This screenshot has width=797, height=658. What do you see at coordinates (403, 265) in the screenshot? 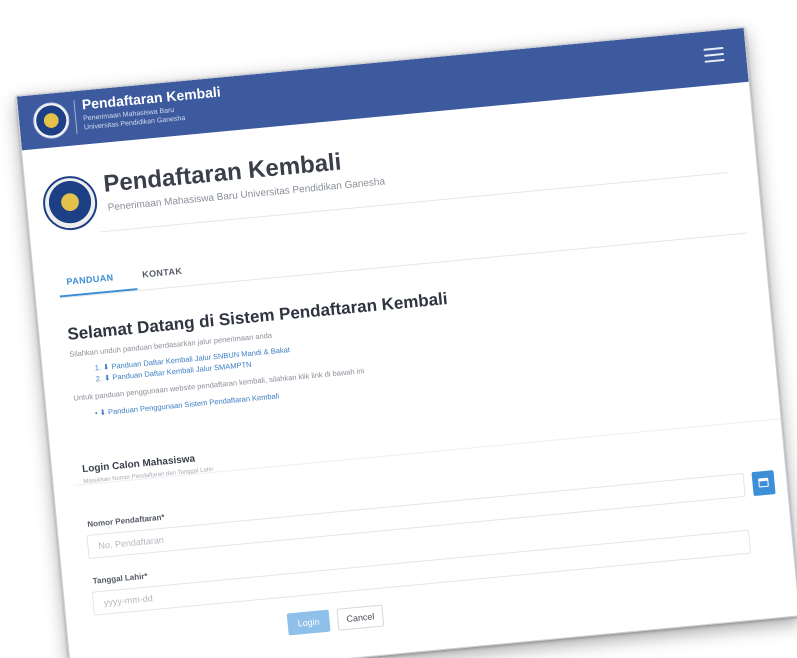
I see `tabs-divider` at bounding box center [403, 265].